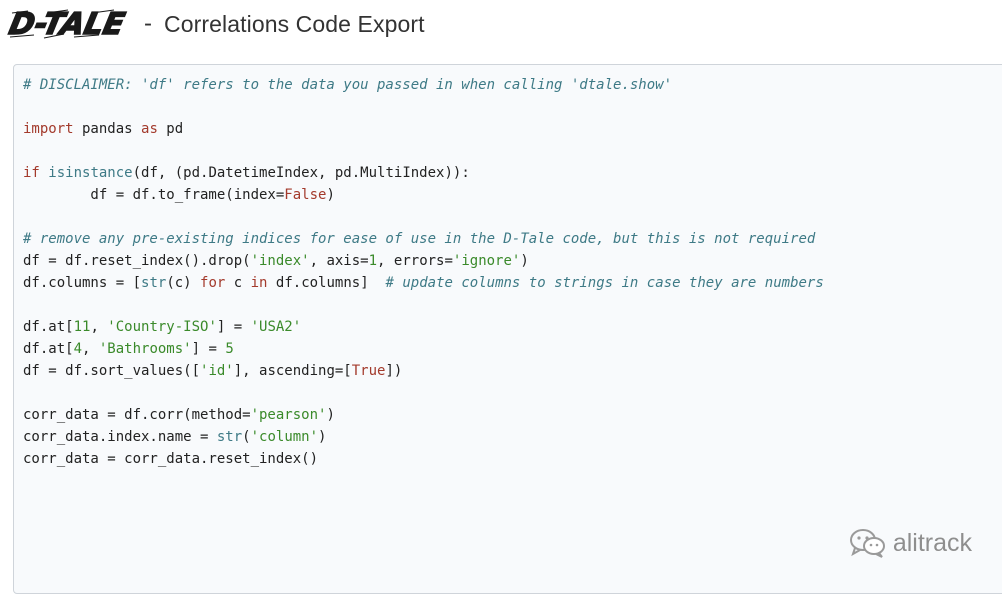 This screenshot has height=594, width=1002. What do you see at coordinates (213, 283) in the screenshot?
I see `code-token: for` at bounding box center [213, 283].